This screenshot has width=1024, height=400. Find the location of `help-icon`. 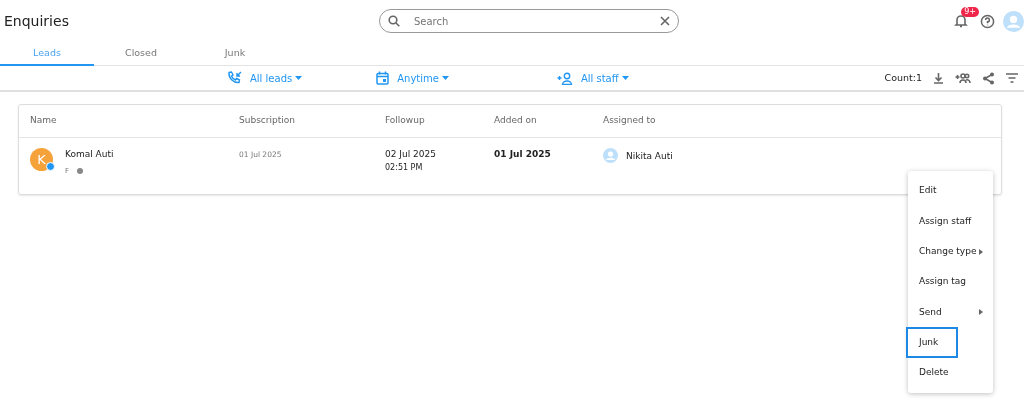

help-icon is located at coordinates (987, 21).